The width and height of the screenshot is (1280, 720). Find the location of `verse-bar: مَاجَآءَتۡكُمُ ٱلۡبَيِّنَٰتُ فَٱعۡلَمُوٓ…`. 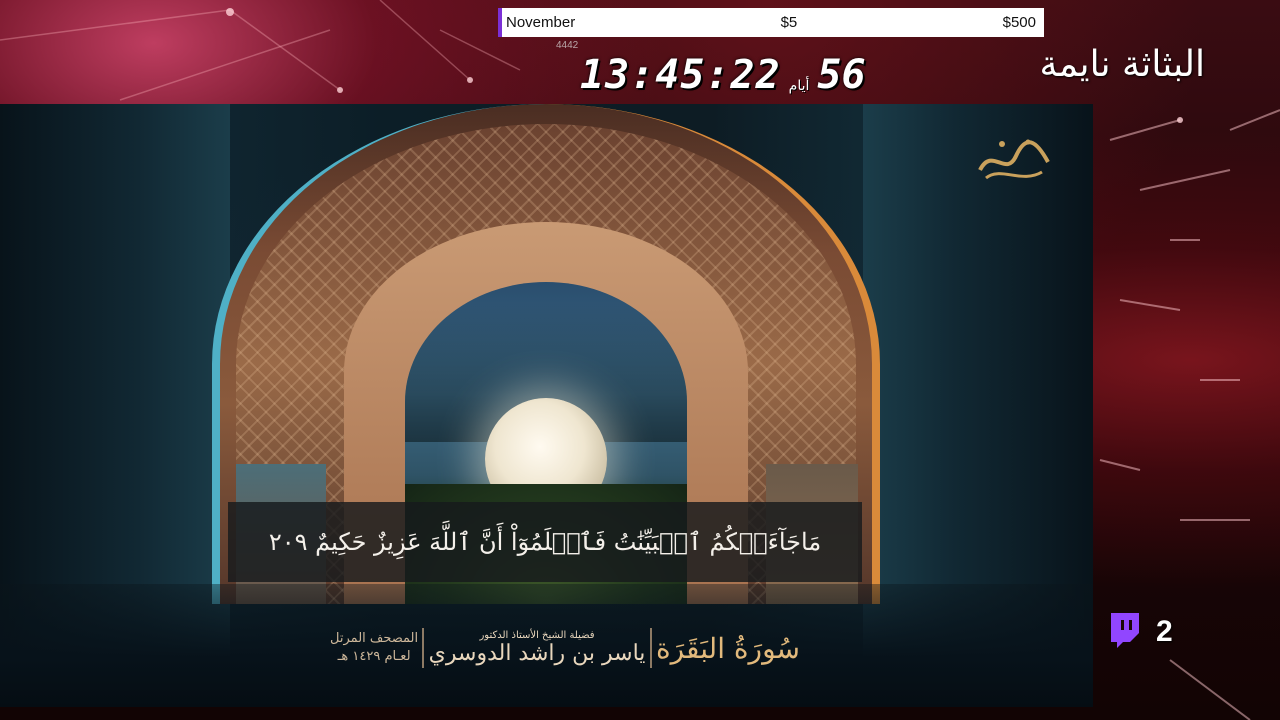

verse-bar: مَاجَآءَتۡكُمُ ٱلۡبَيِّنَٰتُ فَٱعۡلَمُوٓ… is located at coordinates (545, 542).